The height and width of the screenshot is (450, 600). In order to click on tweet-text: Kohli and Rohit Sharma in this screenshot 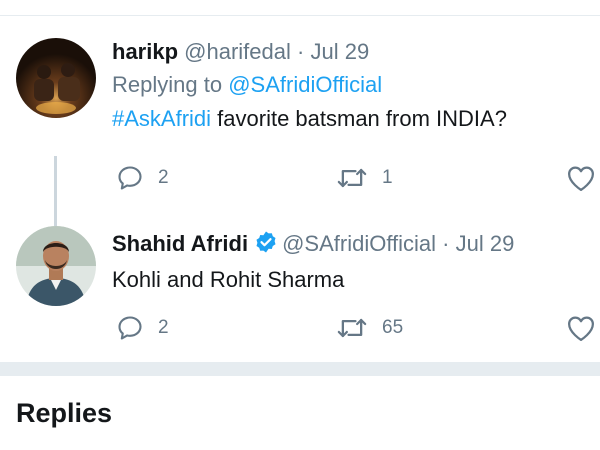, I will do `click(228, 279)`.